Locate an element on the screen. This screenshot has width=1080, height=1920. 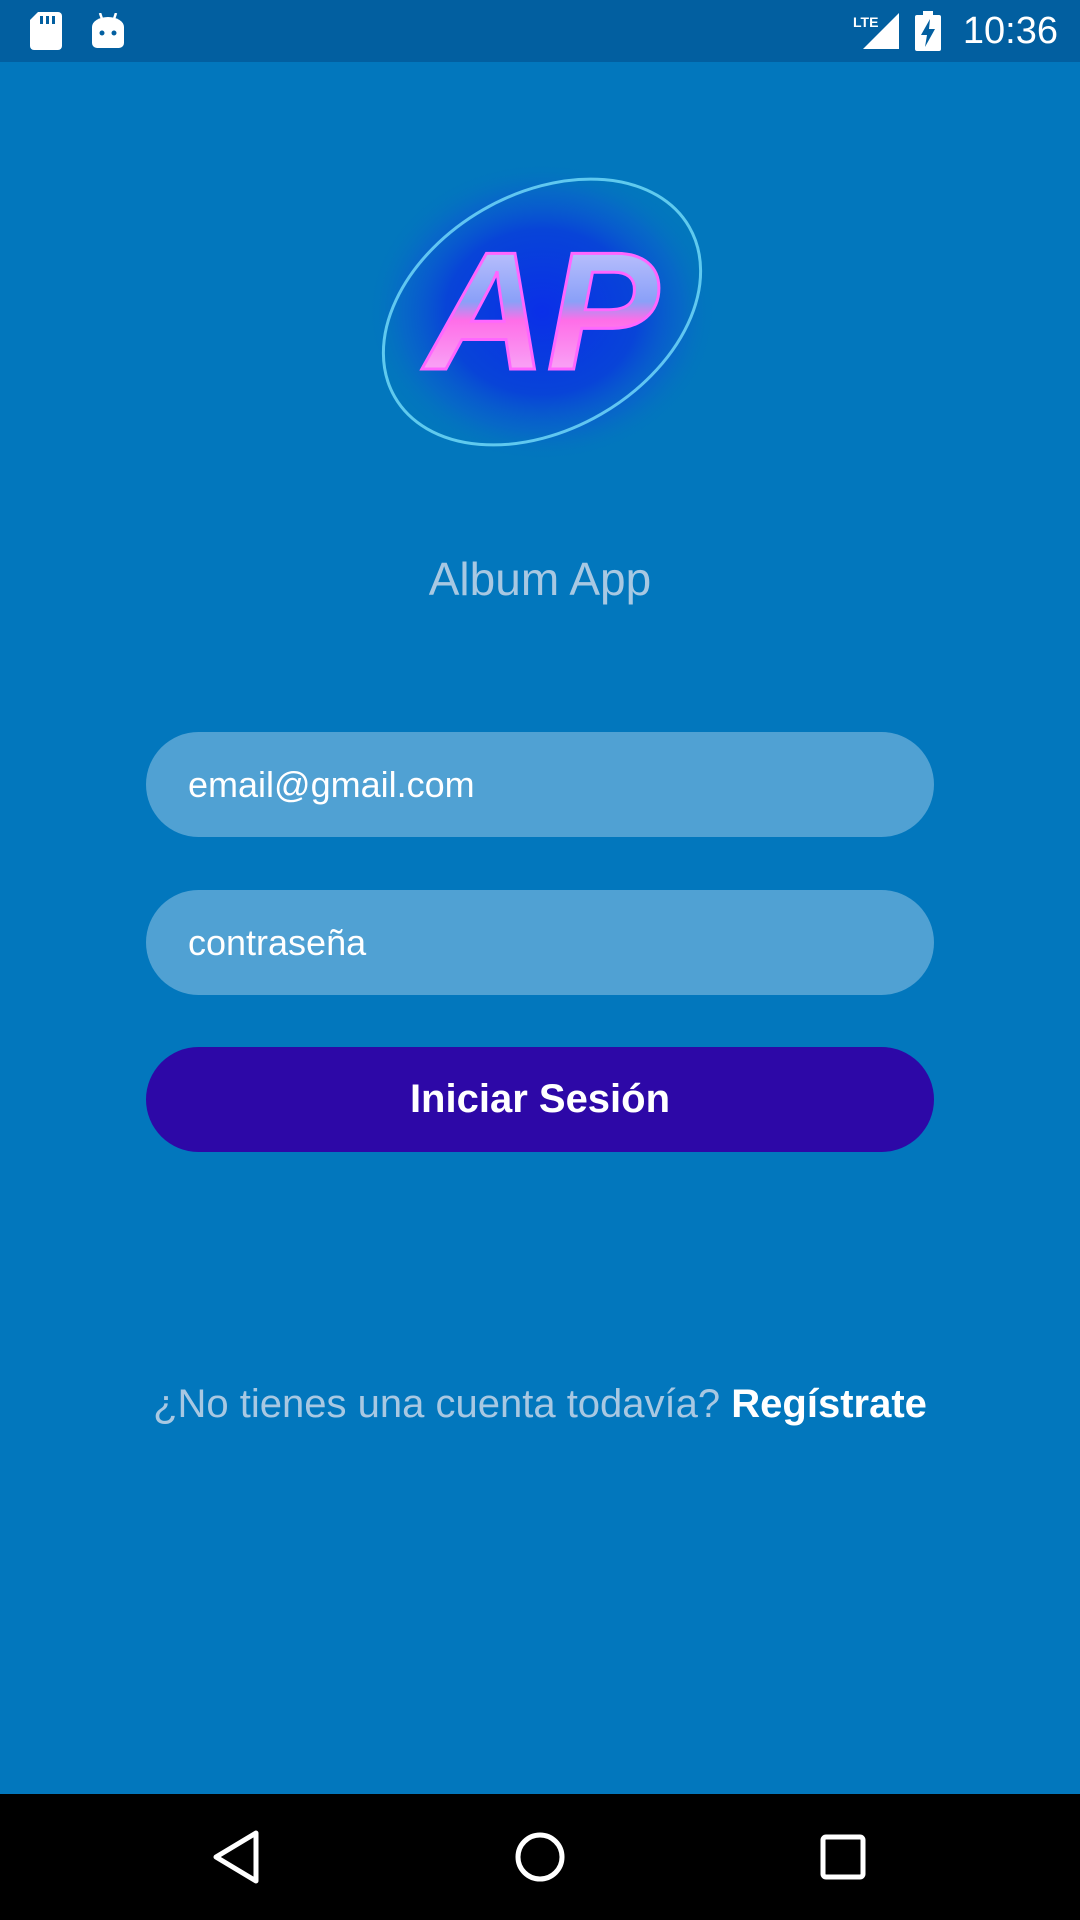
logo-text: AP is located at coordinates (540, 311).